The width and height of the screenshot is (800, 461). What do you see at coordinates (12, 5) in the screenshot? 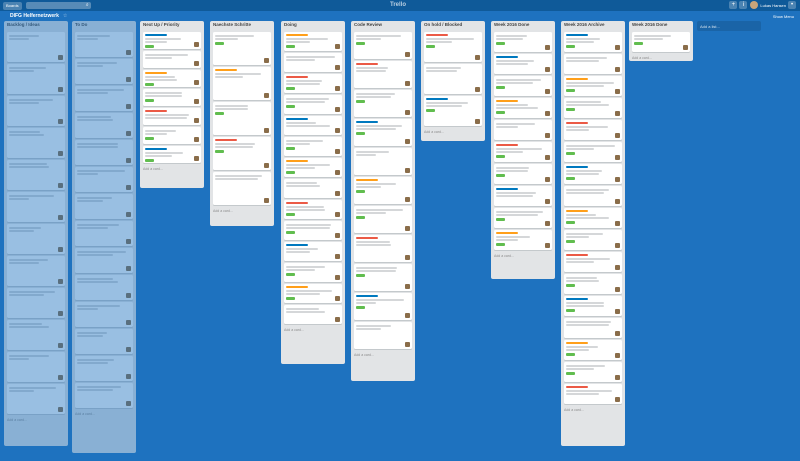
I see `boards-button: Boards` at bounding box center [12, 5].